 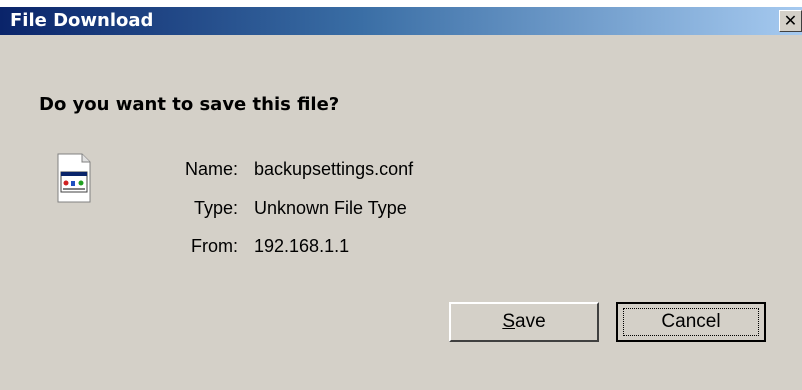 I want to click on info-row-name: Name: backupsettings.conf, so click(x=401, y=169).